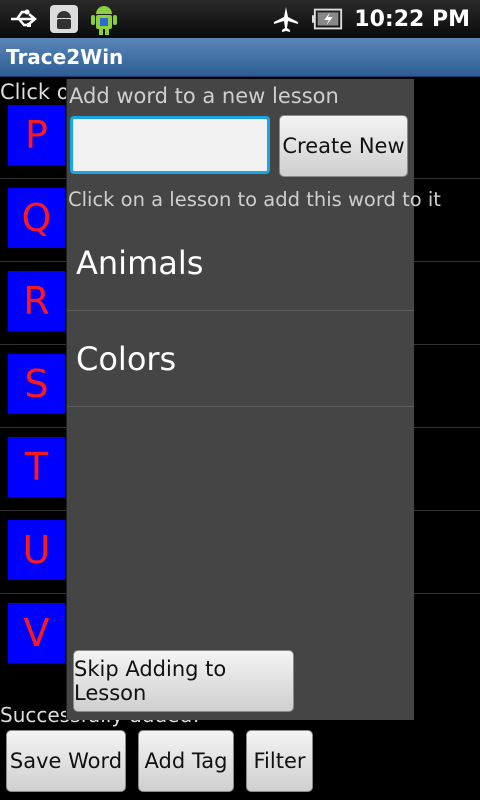  I want to click on airplane-mode-icon, so click(286, 19).